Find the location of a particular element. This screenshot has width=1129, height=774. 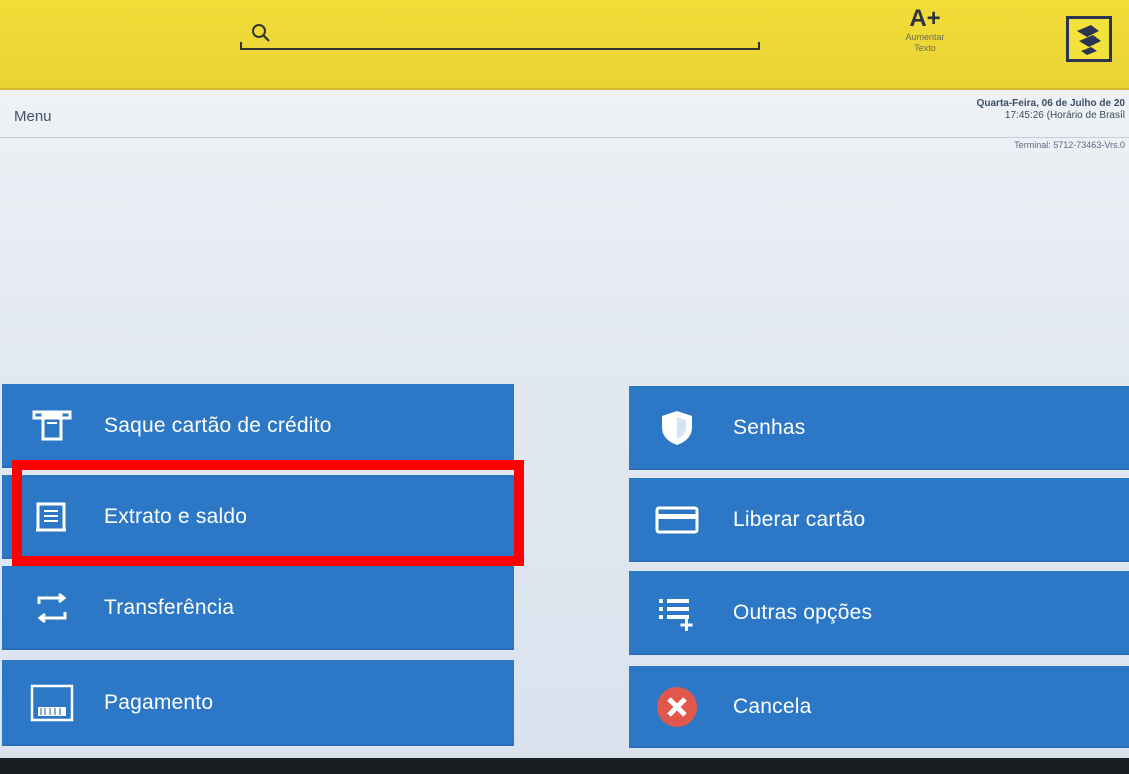

outras-opcoes-button: Outras opções is located at coordinates (879, 613).